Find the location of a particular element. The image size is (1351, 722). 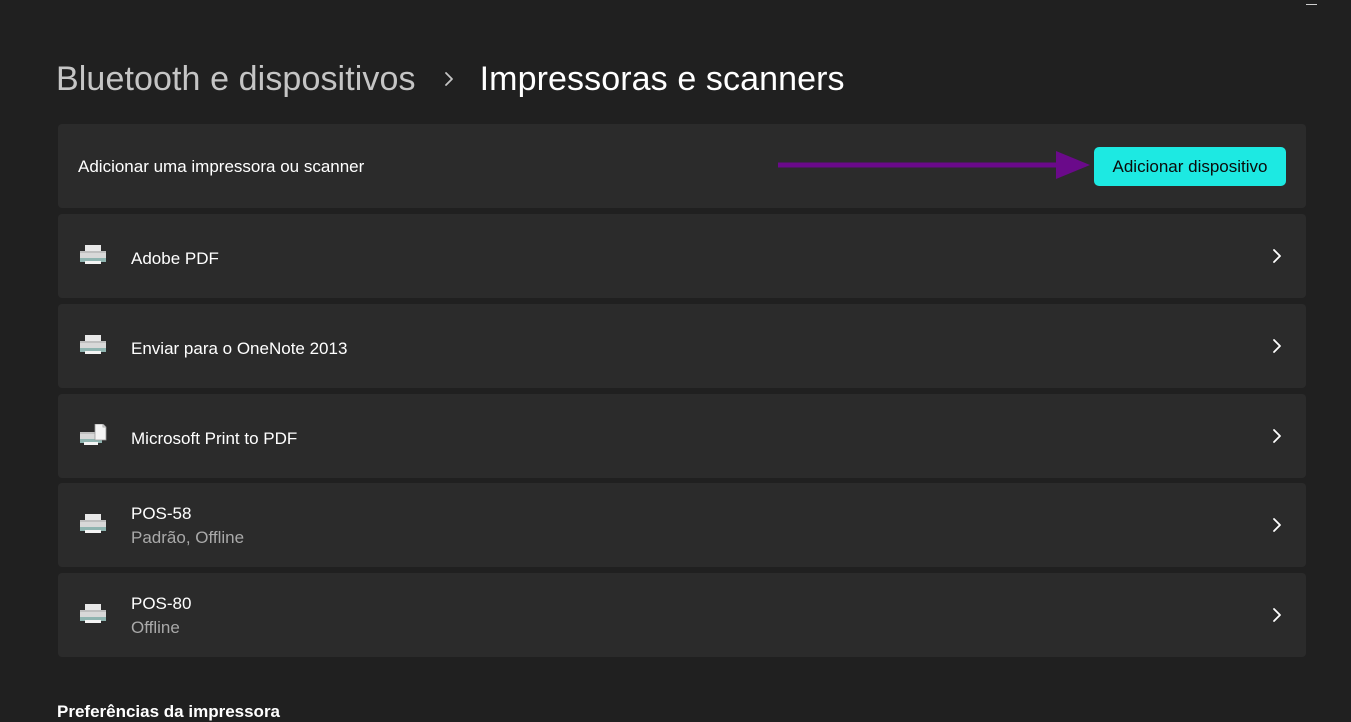

printer-row-pos-58: POS-58 Padrão, Offline is located at coordinates (682, 525).